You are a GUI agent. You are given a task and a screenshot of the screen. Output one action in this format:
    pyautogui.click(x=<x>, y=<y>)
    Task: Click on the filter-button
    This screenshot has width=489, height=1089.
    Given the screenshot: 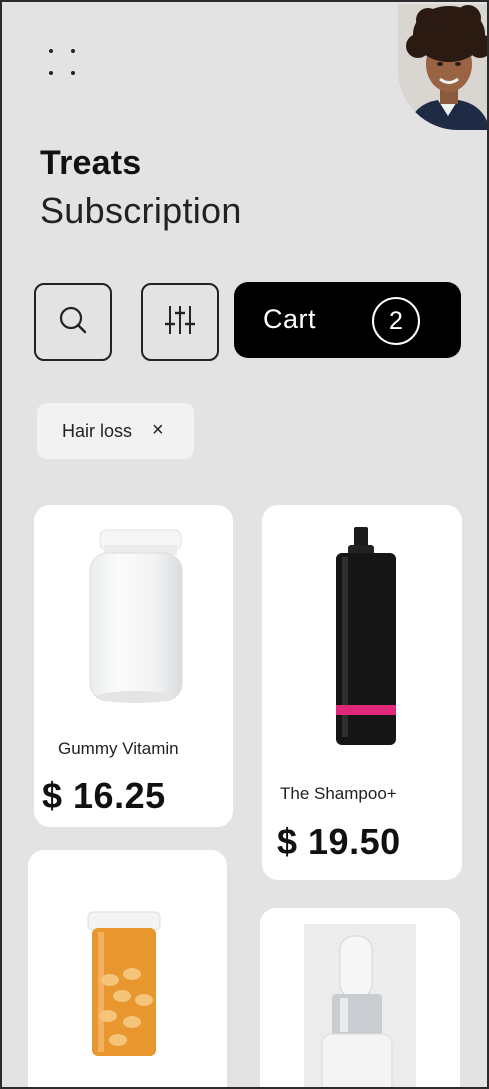 What is the action you would take?
    pyautogui.click(x=180, y=322)
    